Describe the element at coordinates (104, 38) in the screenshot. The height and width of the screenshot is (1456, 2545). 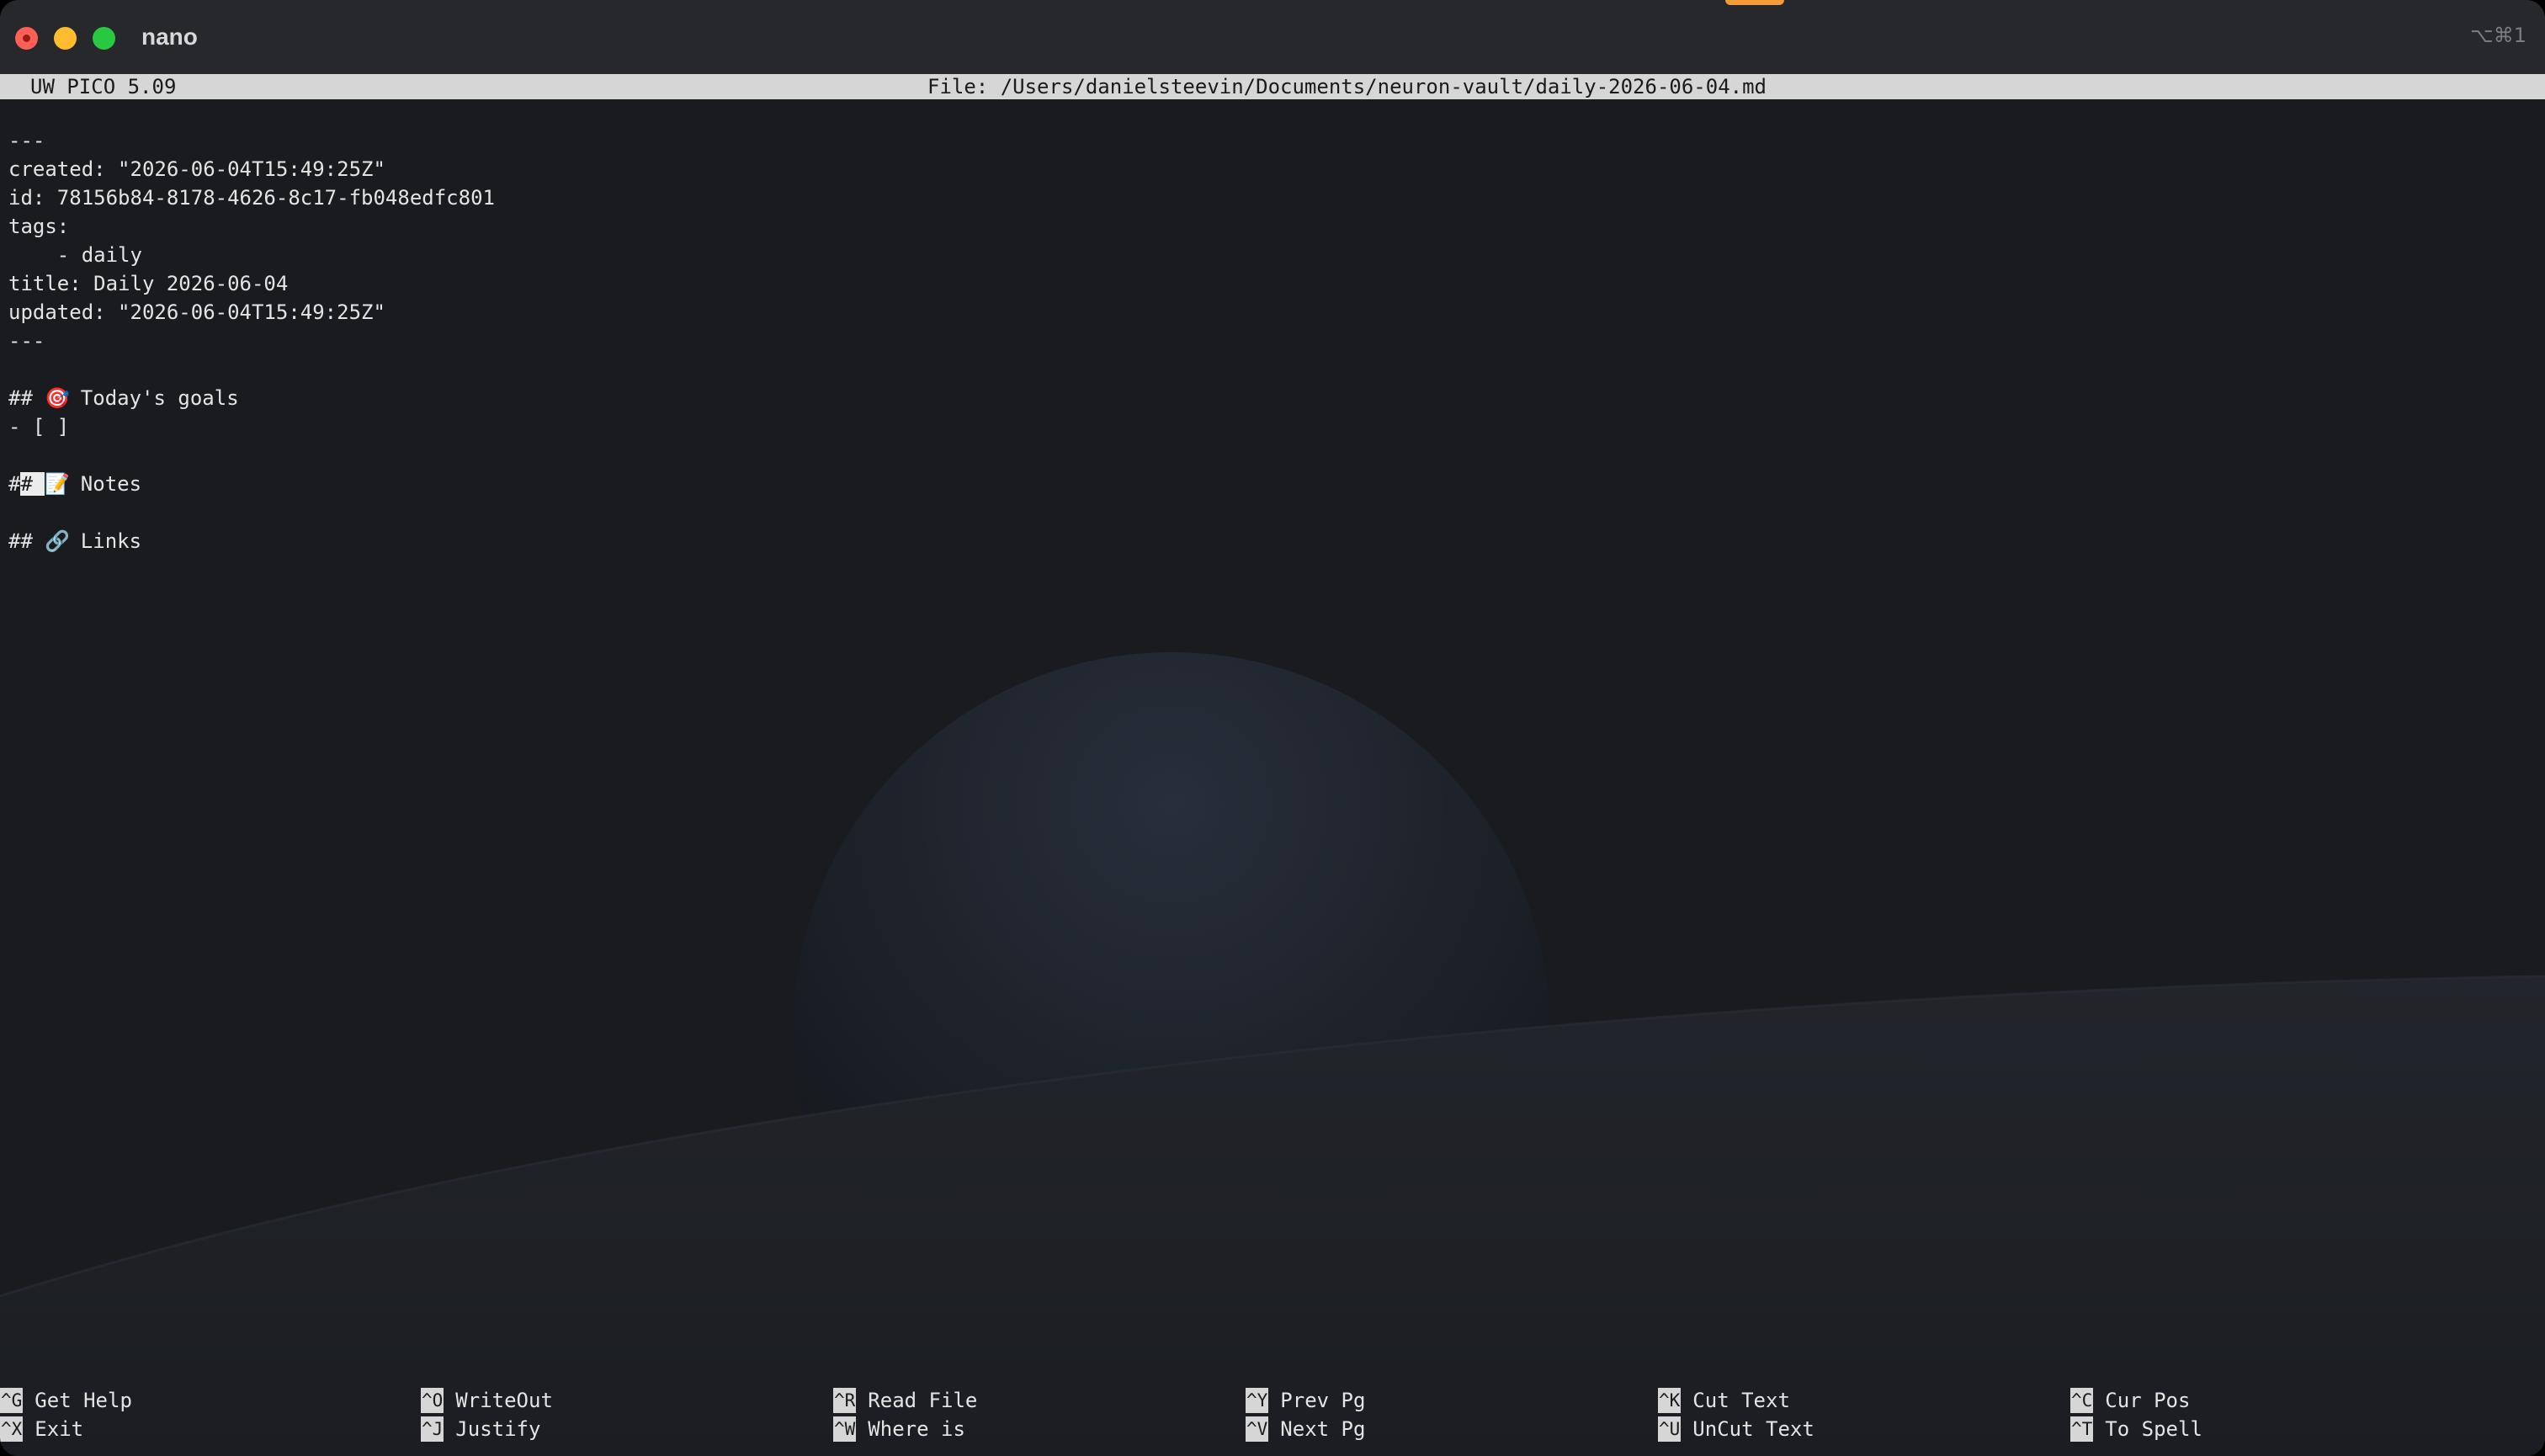
I see `maximize-window-button` at that location.